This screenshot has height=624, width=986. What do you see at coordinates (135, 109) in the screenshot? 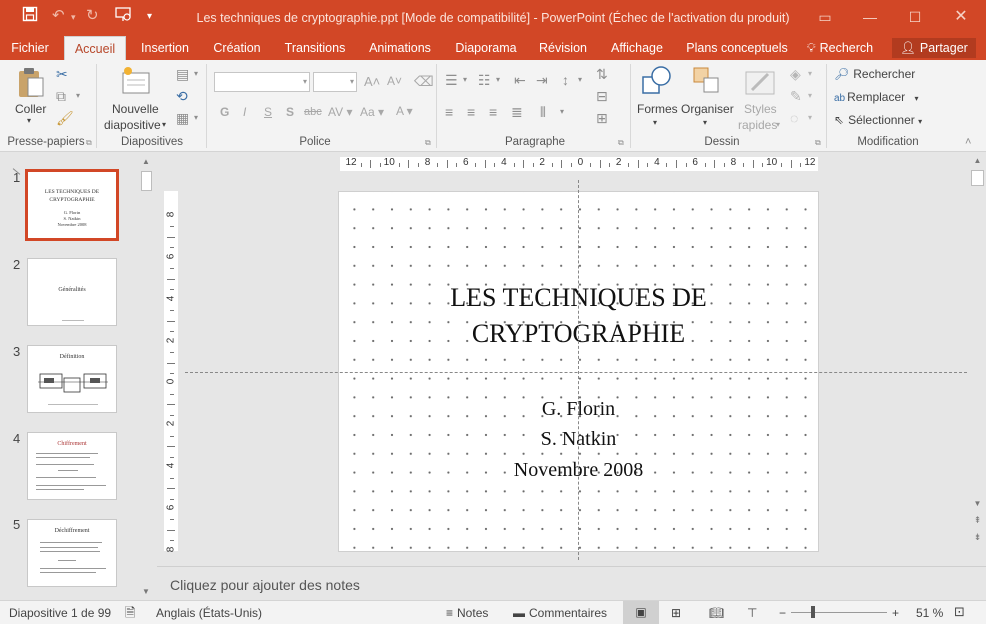
I see `new-slide-label: Nouvelle` at bounding box center [135, 109].